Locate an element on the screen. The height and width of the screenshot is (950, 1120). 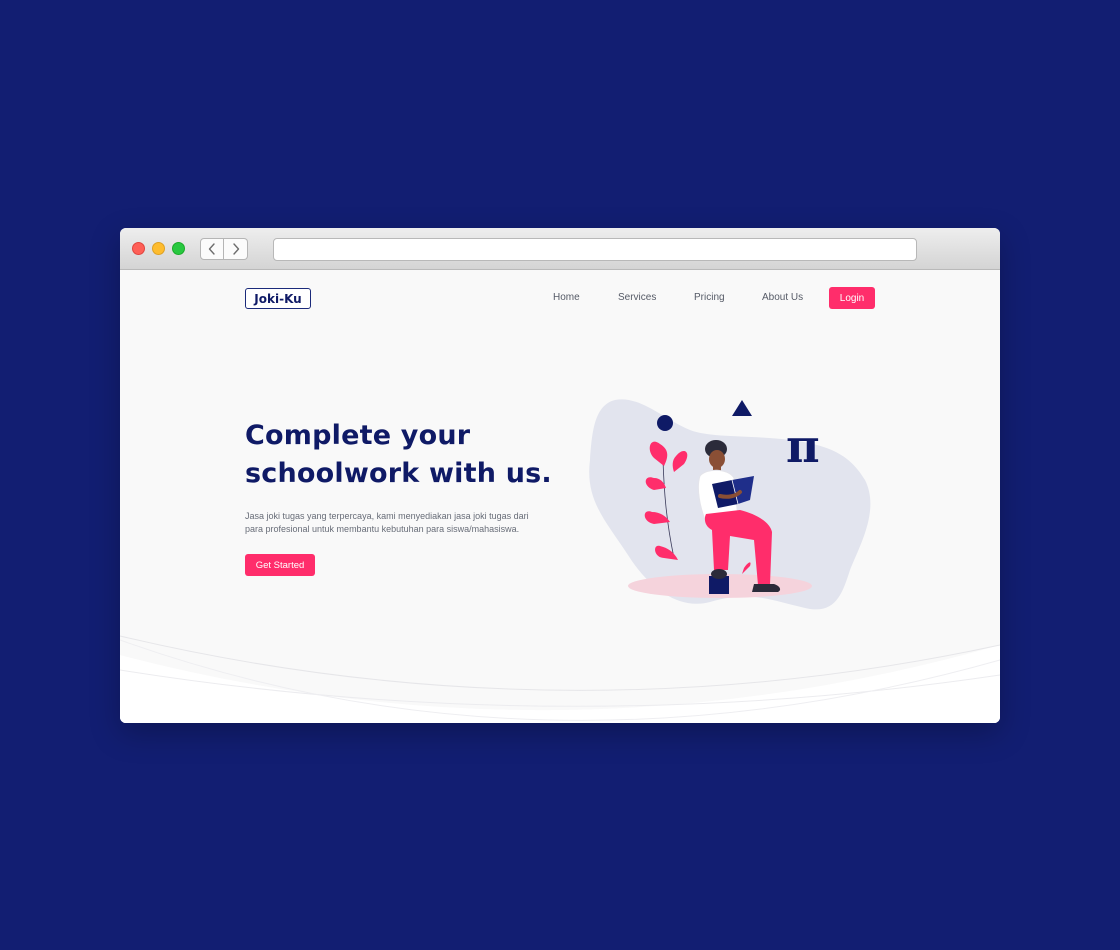
nav-services-link: Services is located at coordinates (637, 297).